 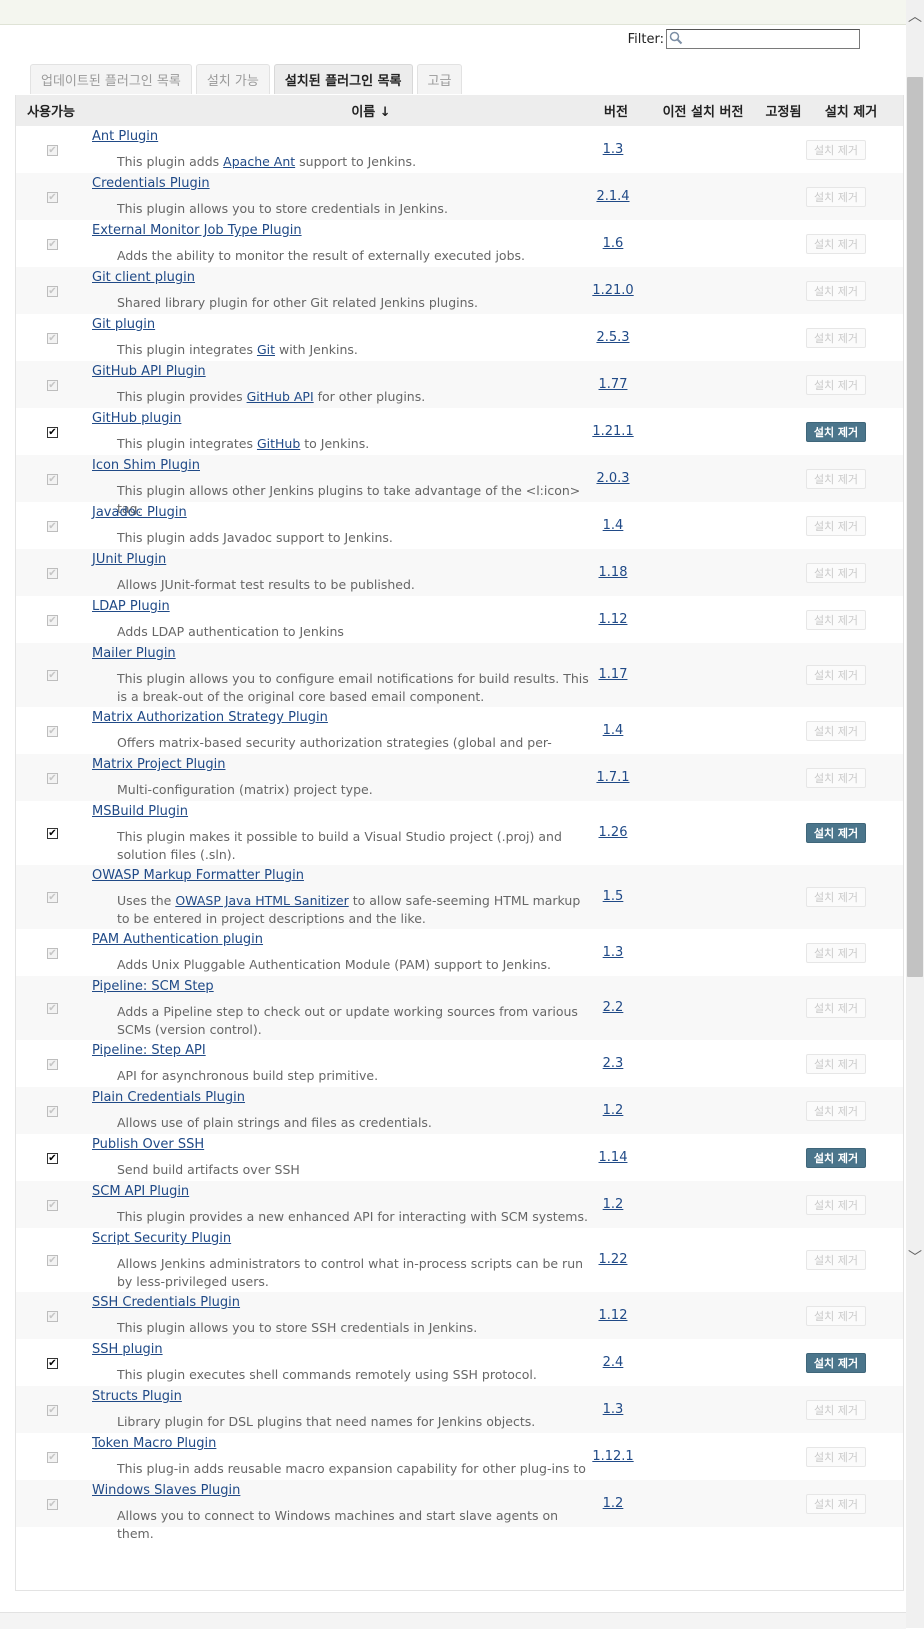 I want to click on plugin-name-link: SCM API Plugin, so click(x=140, y=1191).